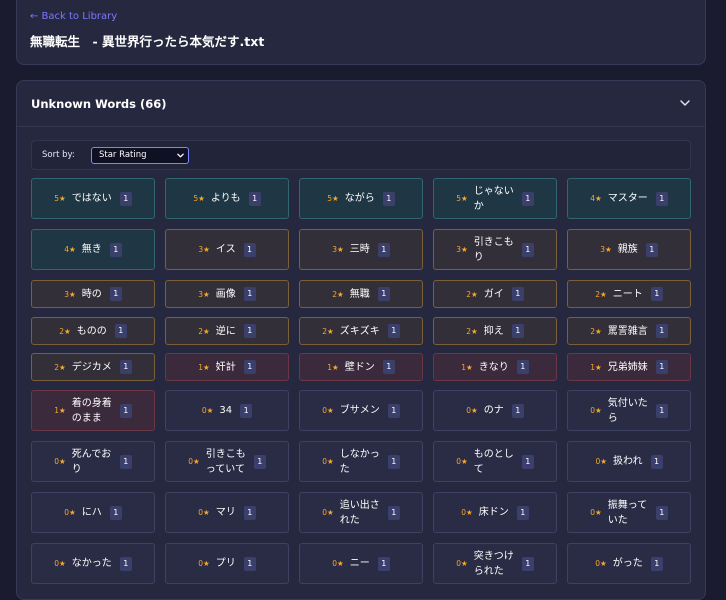 The image size is (726, 600). I want to click on word-card: 3★ 引きこもり 1, so click(495, 249).